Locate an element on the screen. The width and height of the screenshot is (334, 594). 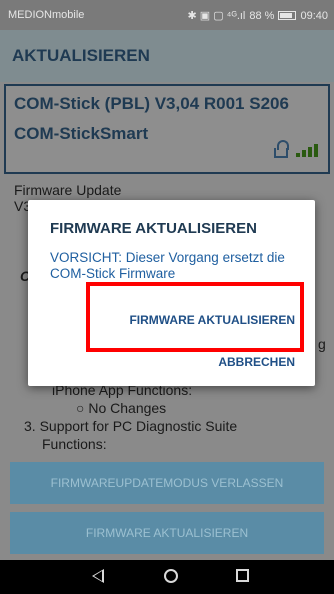
device-type: COM-StickSmart is located at coordinates (81, 133).